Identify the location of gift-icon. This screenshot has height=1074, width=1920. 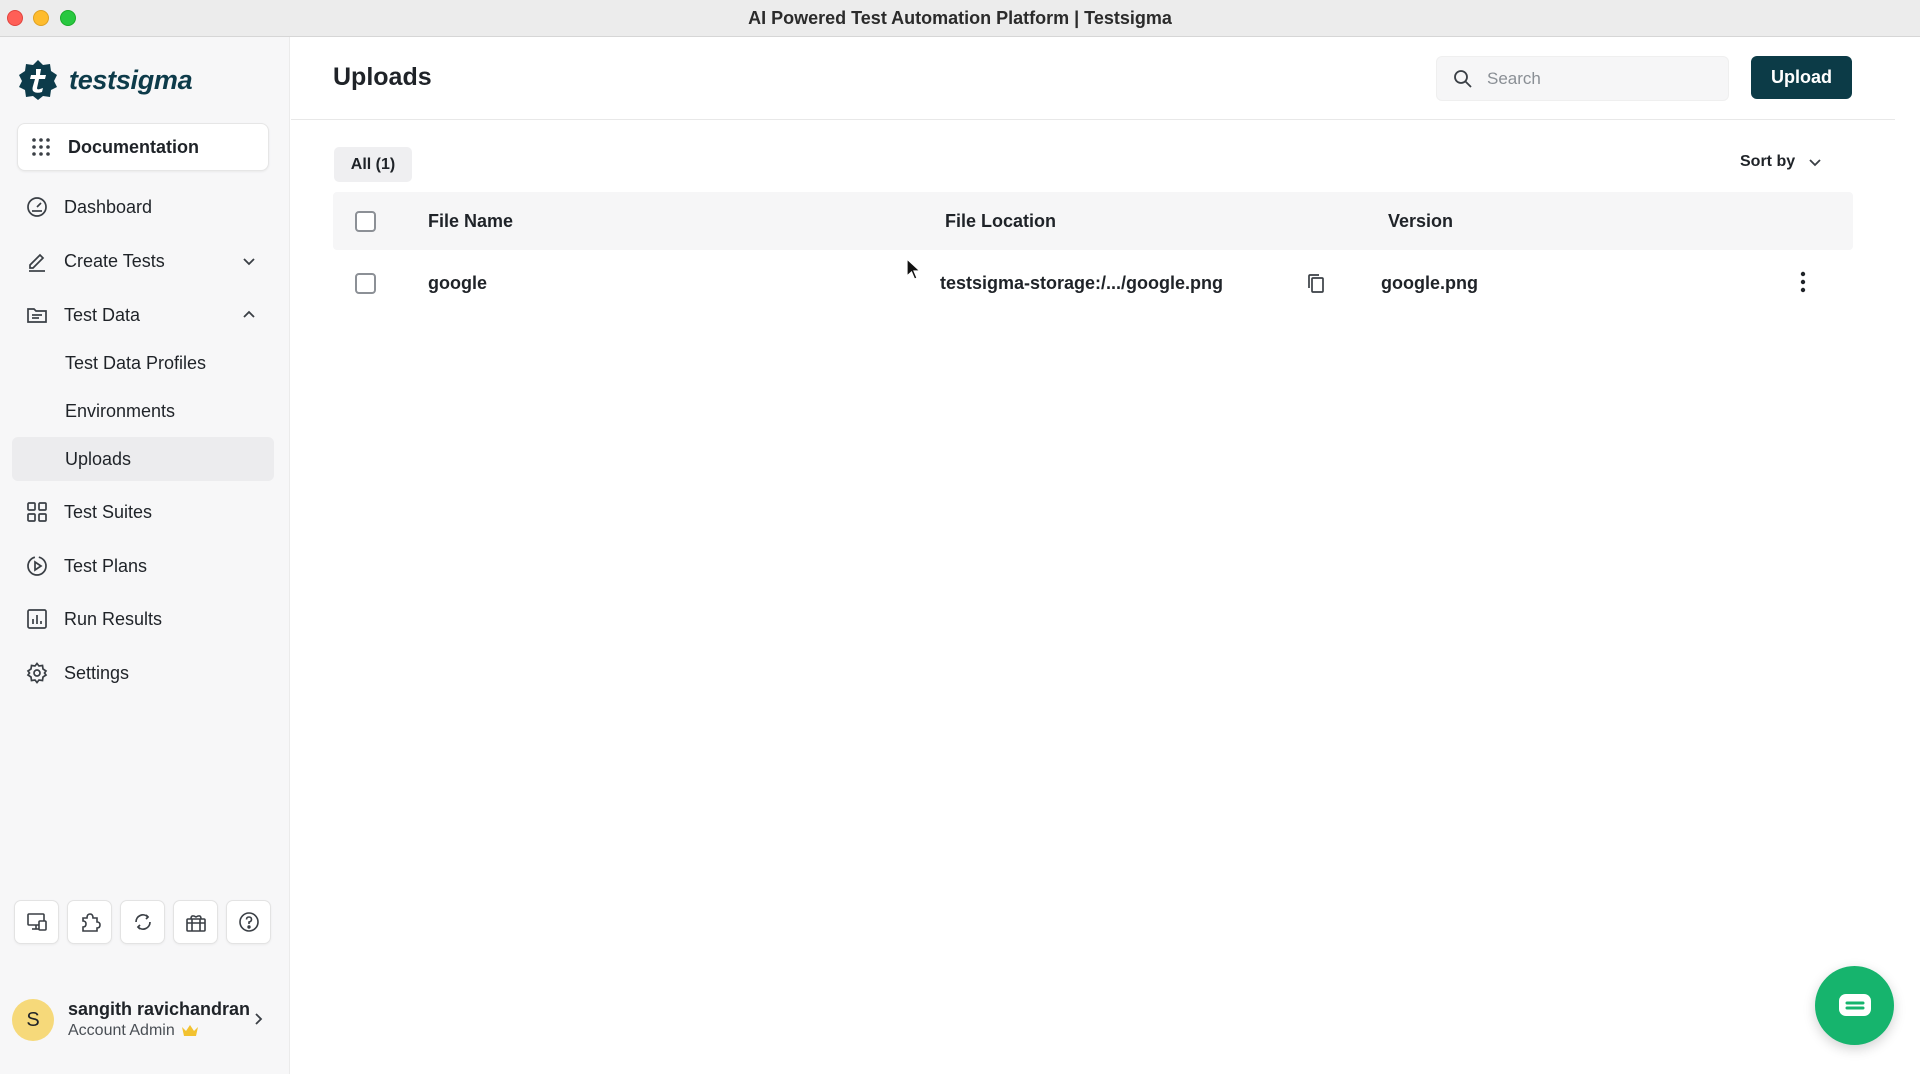
(195, 923).